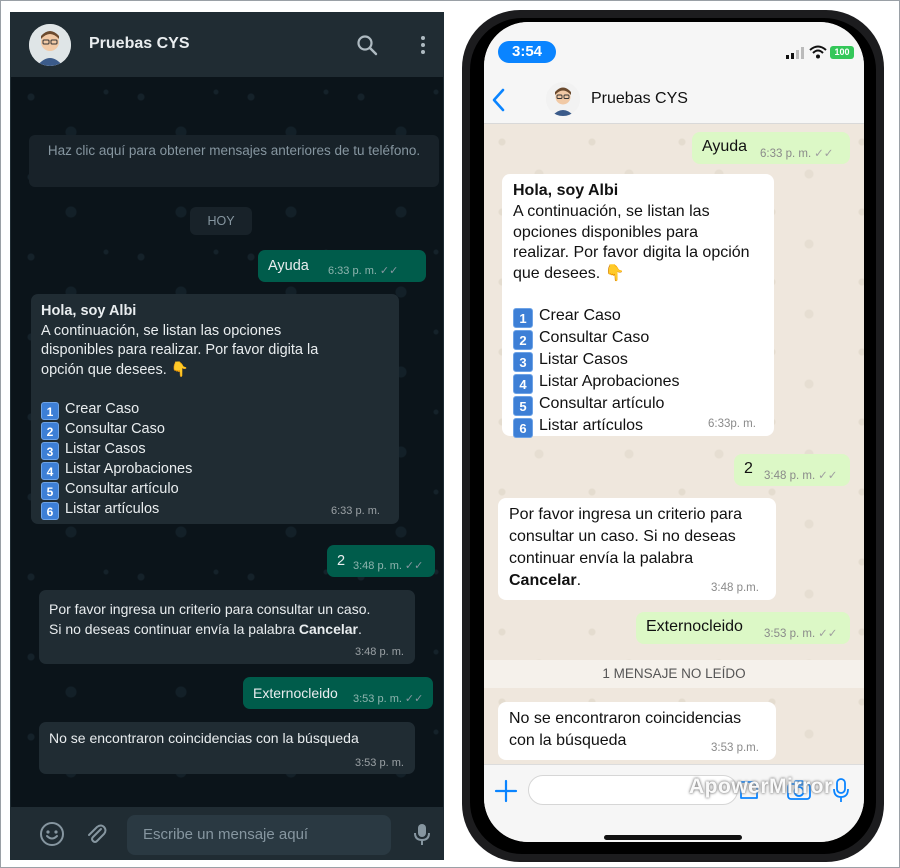 The image size is (900, 868). Describe the element at coordinates (96, 834) in the screenshot. I see `attach-icon` at that location.